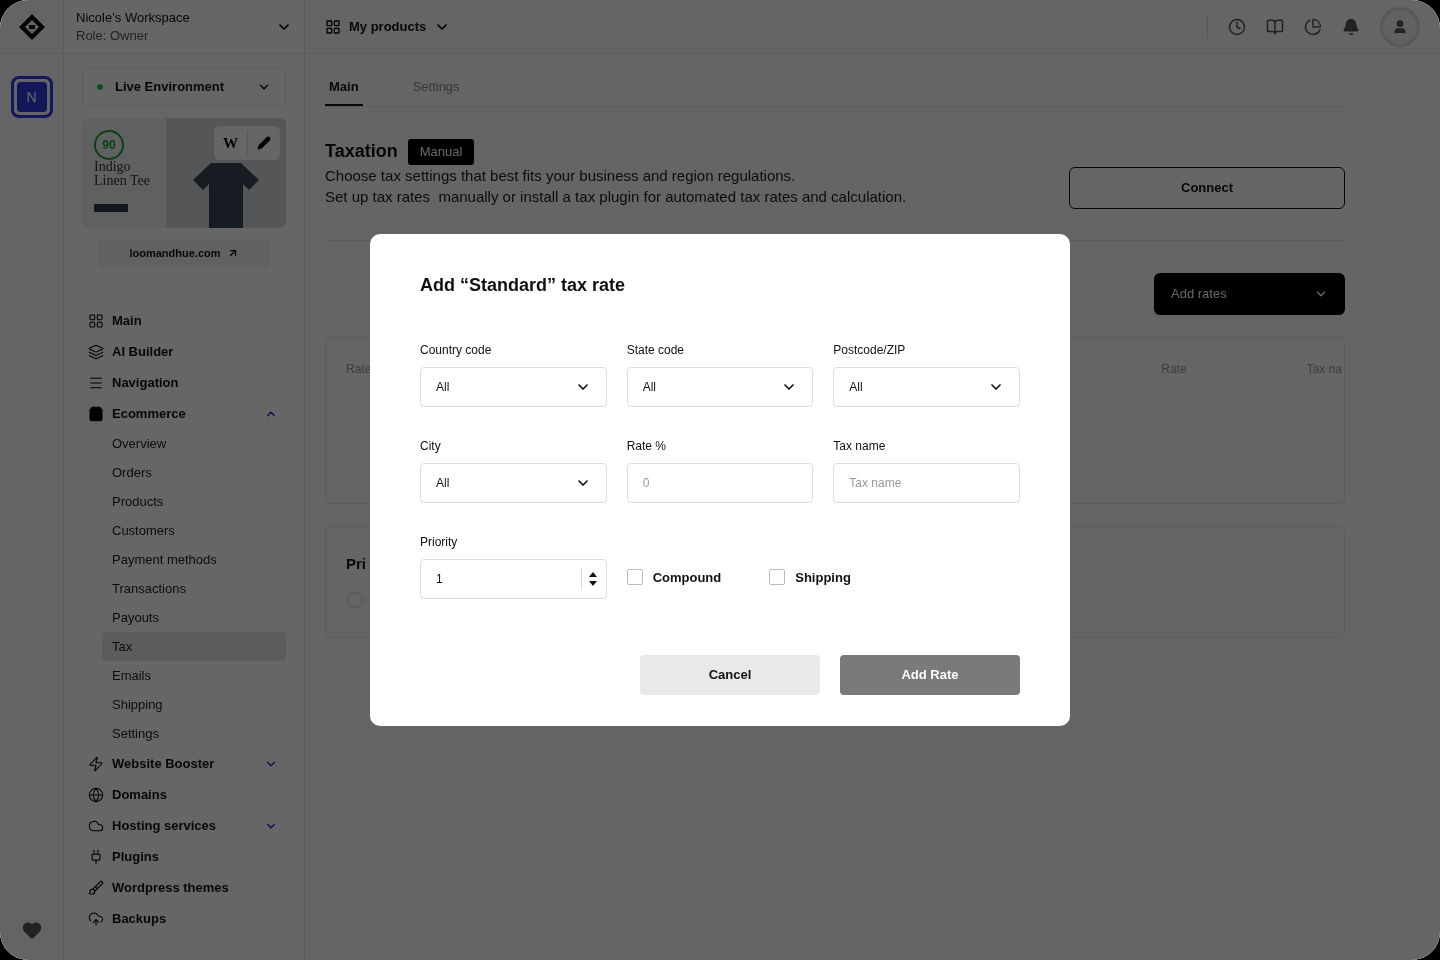  What do you see at coordinates (194, 443) in the screenshot?
I see `nav-subitem: Overview` at bounding box center [194, 443].